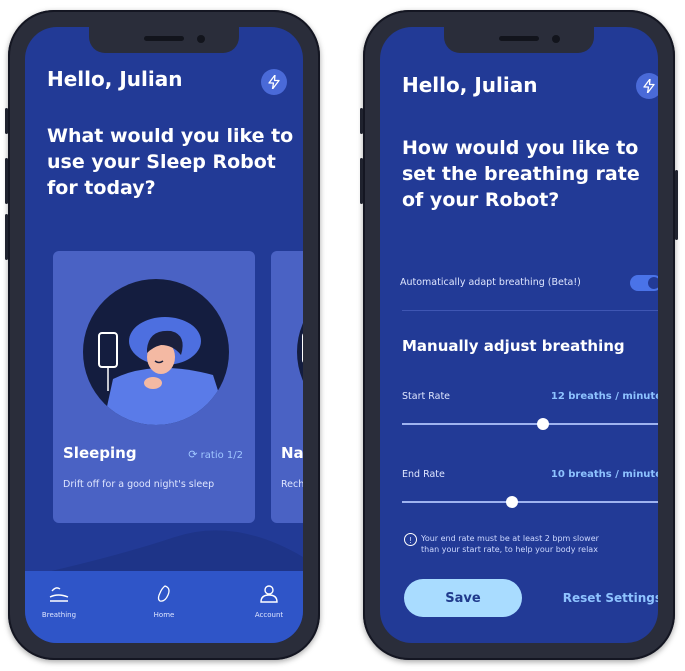 The height and width of the screenshot is (671, 685). Describe the element at coordinates (139, 484) in the screenshot. I see `card-description: Drift off for a good night's sleep` at that location.